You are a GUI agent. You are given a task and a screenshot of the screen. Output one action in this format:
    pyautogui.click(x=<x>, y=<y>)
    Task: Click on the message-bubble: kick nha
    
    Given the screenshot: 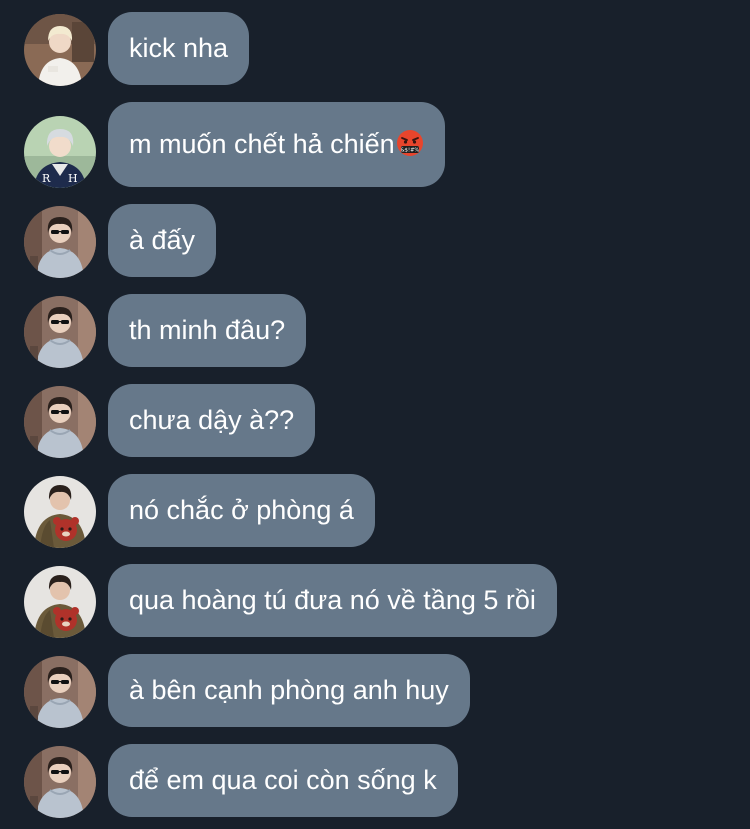 What is the action you would take?
    pyautogui.click(x=179, y=48)
    